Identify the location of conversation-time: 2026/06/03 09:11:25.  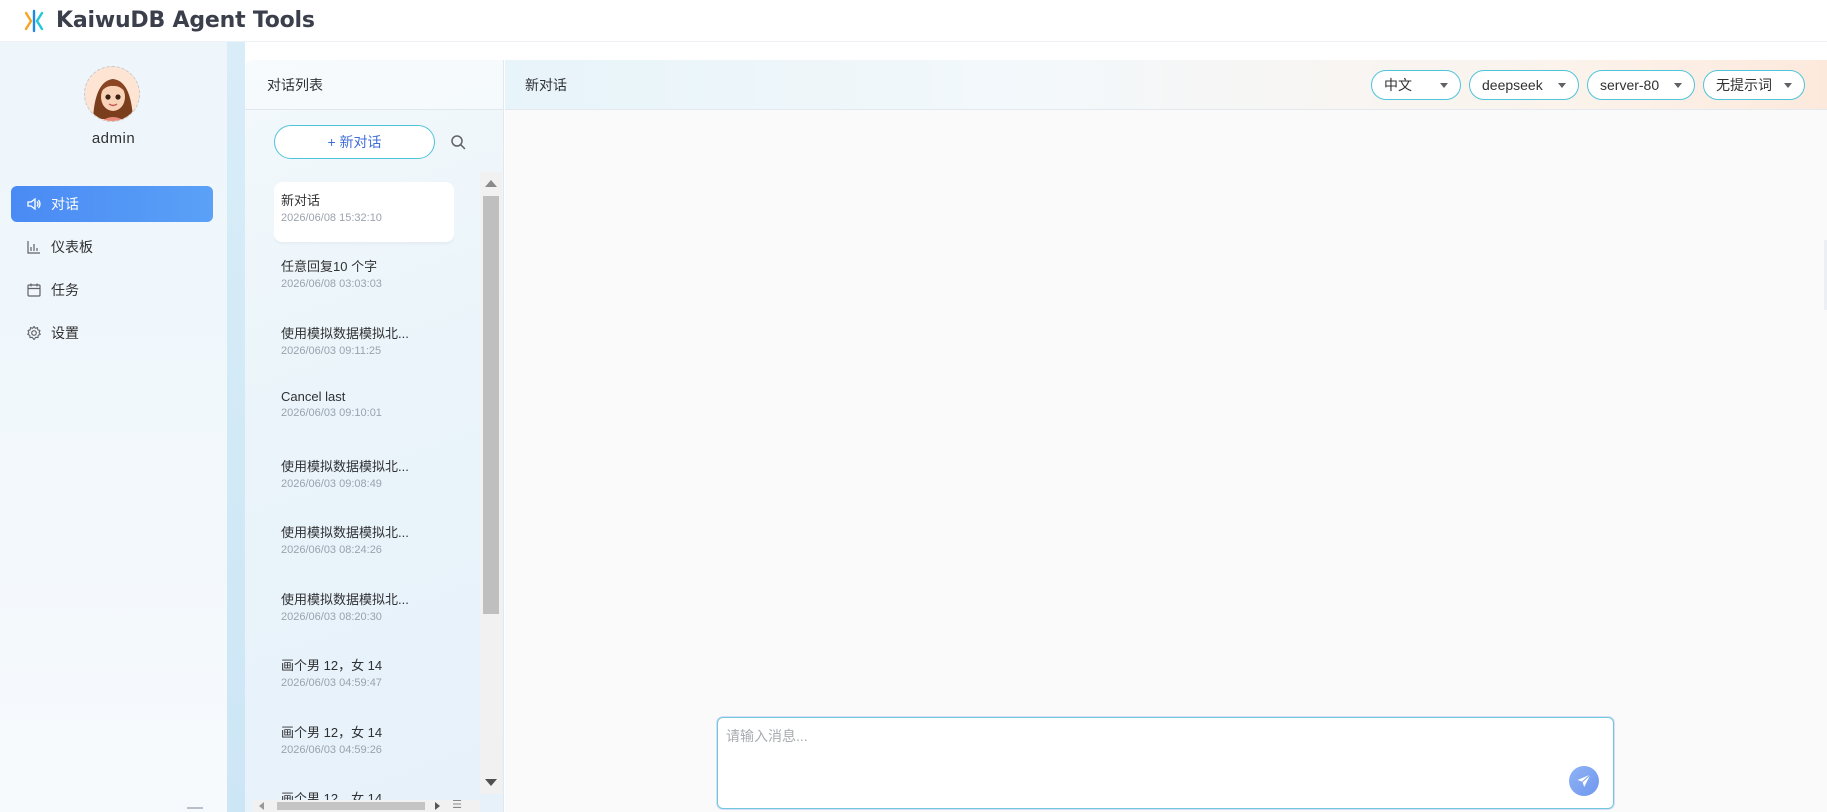
(331, 351).